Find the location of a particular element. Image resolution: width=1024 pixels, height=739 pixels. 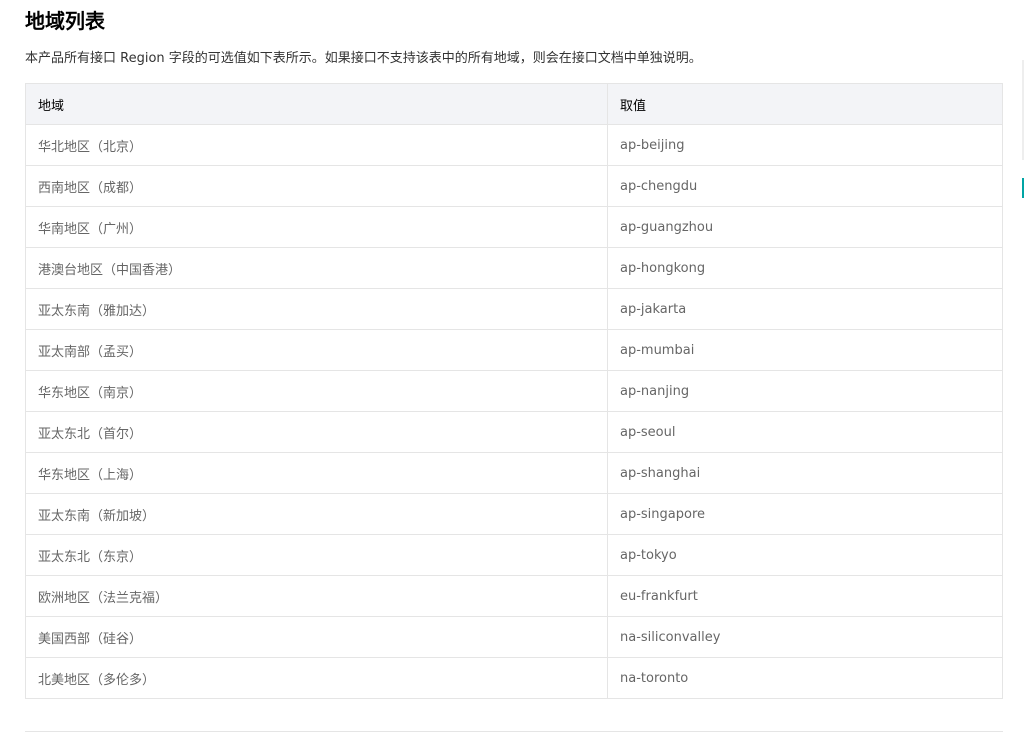

region-name-cell: 亚太东北（首尔） is located at coordinates (316, 432).